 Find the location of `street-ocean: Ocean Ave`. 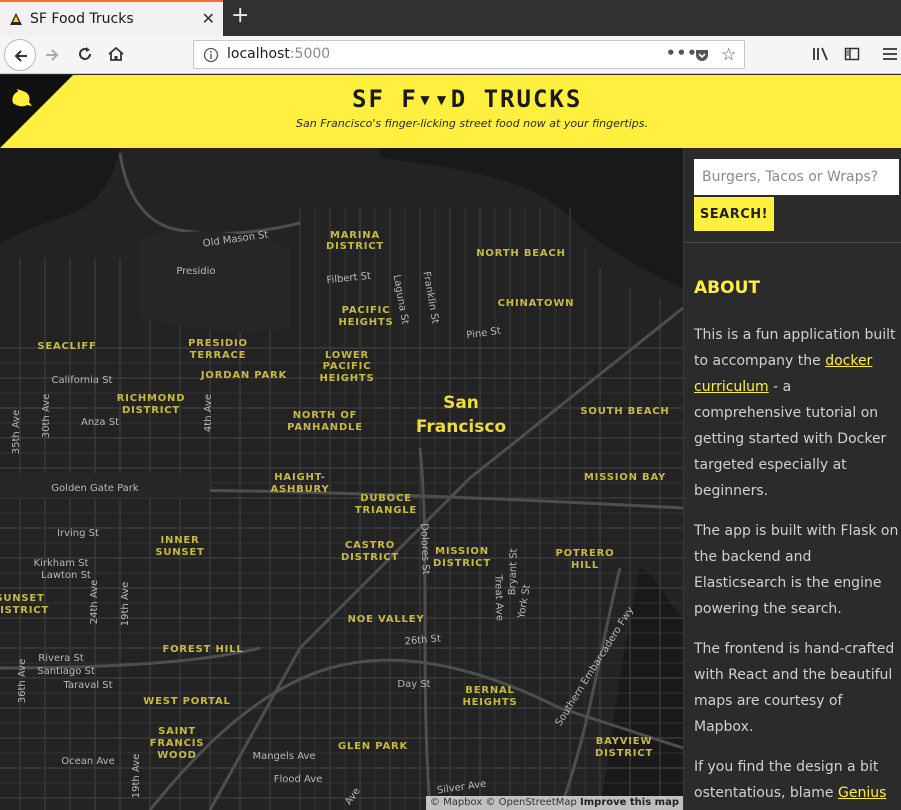

street-ocean: Ocean Ave is located at coordinates (88, 761).